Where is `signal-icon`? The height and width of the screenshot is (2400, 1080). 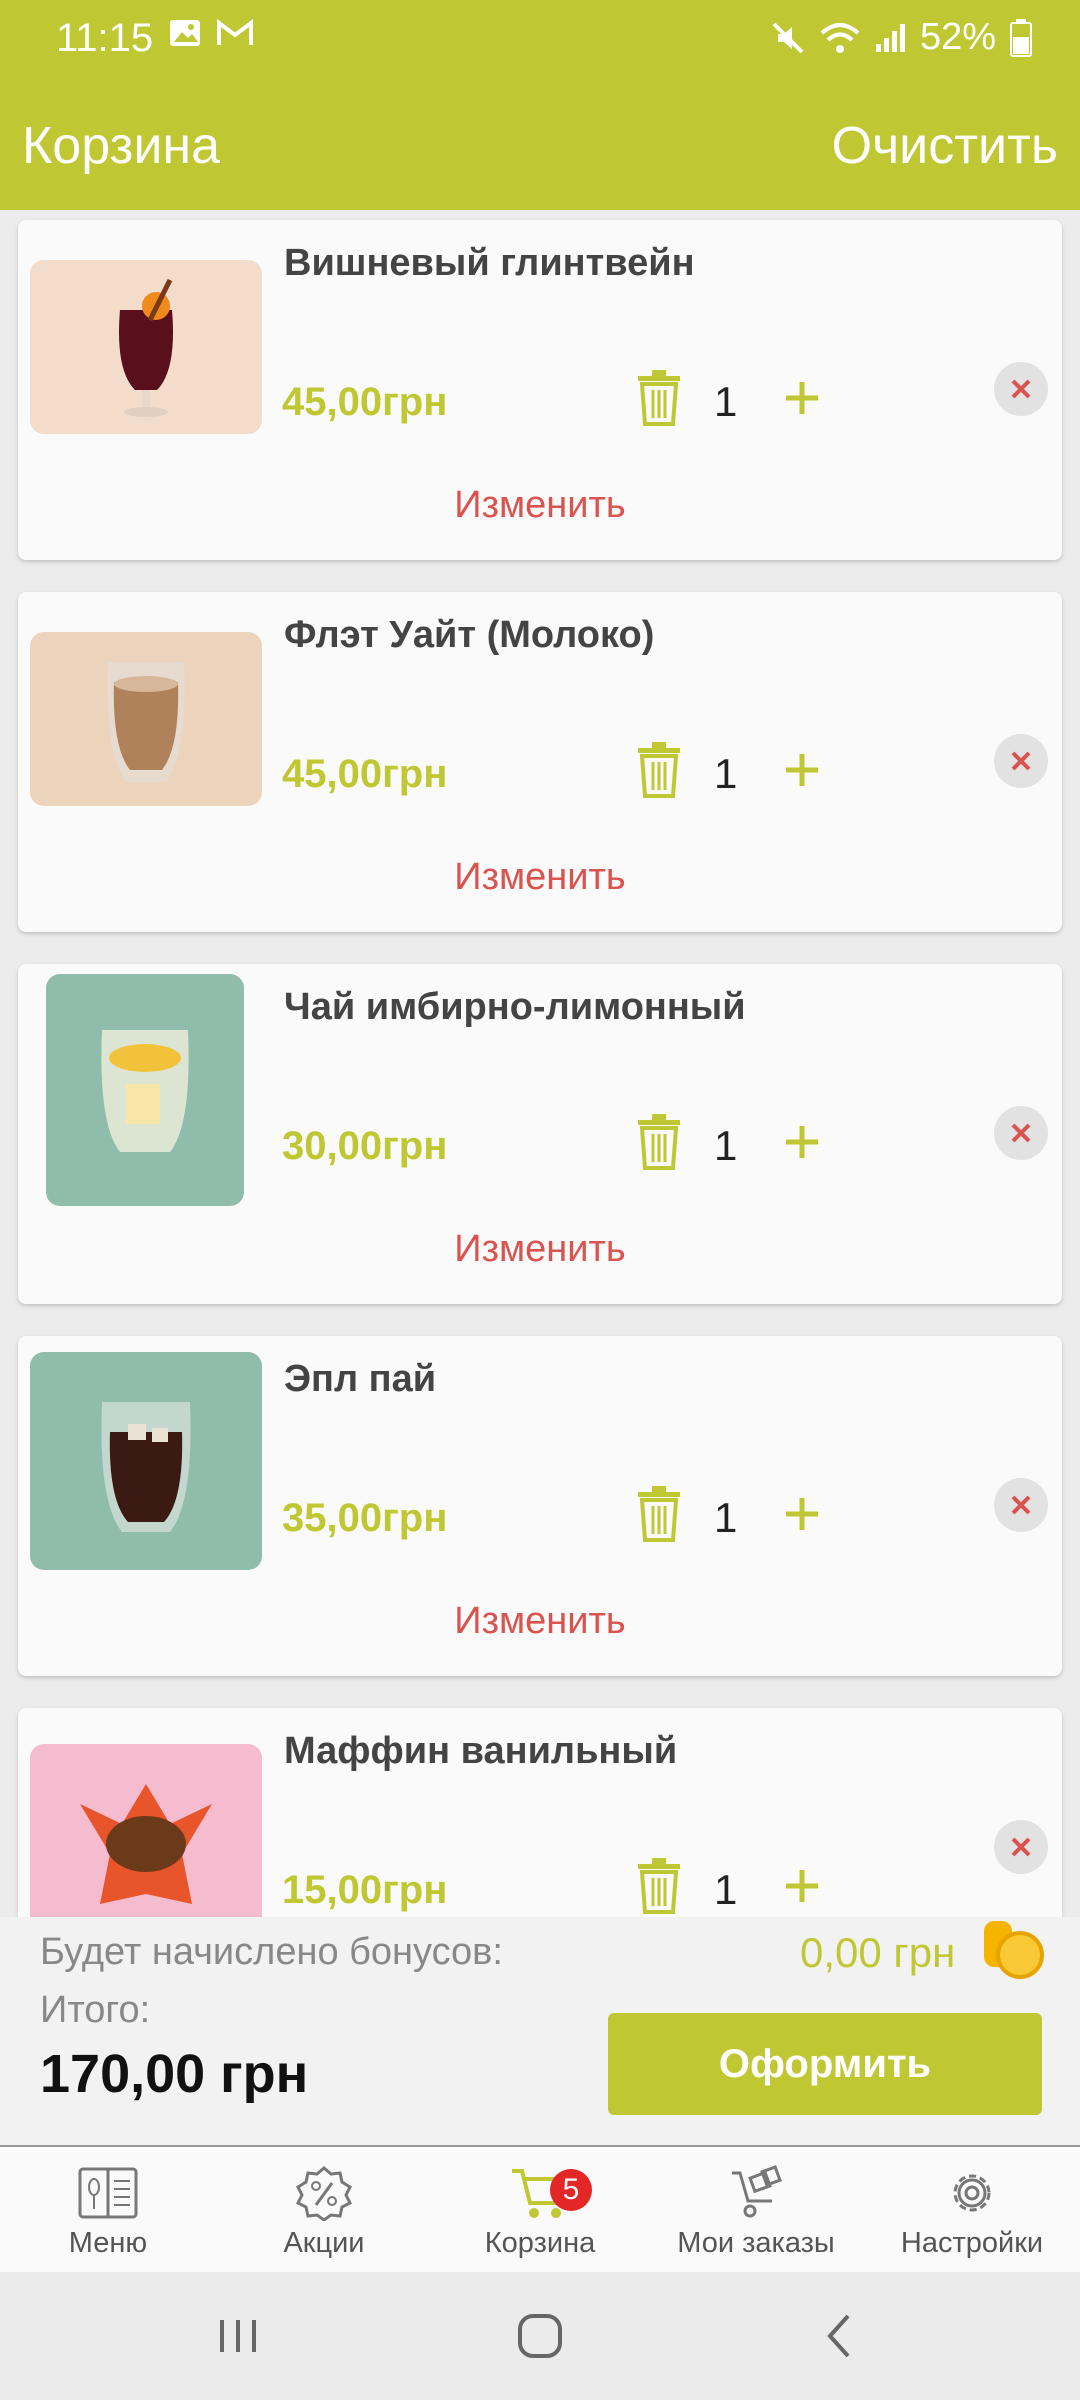
signal-icon is located at coordinates (890, 37).